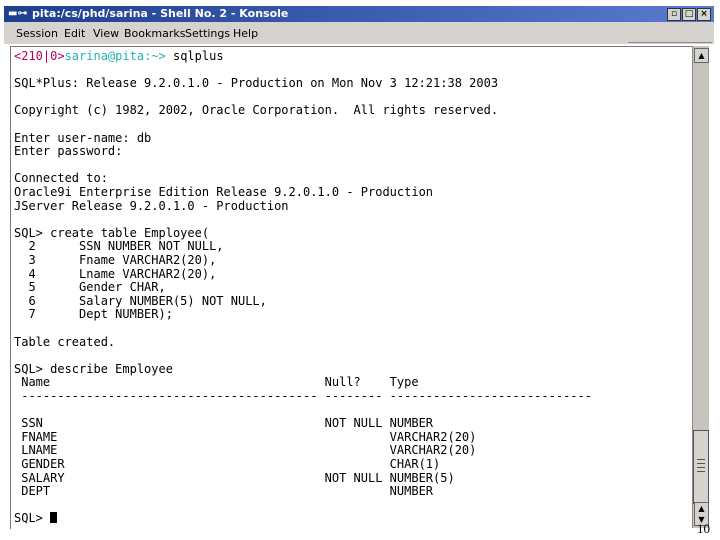 This screenshot has width=720, height=540. I want to click on prompt-return-code: <210|0>, so click(39, 56).